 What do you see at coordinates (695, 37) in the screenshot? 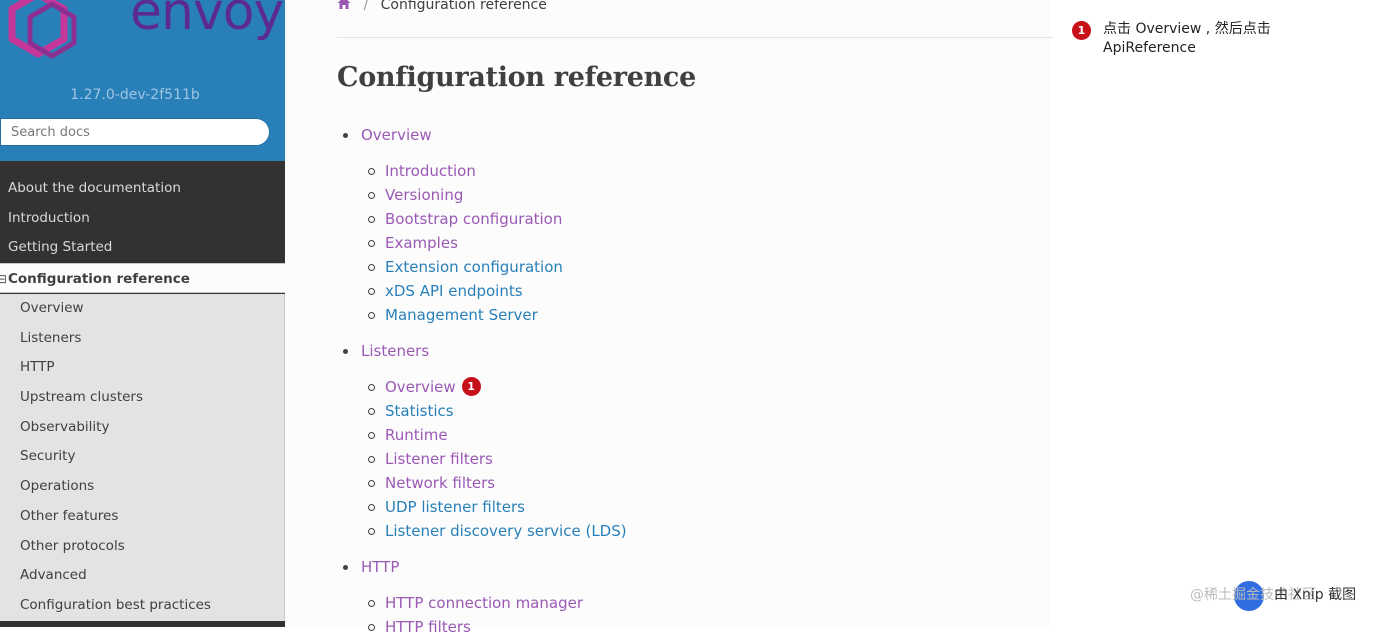
I see `divider` at bounding box center [695, 37].